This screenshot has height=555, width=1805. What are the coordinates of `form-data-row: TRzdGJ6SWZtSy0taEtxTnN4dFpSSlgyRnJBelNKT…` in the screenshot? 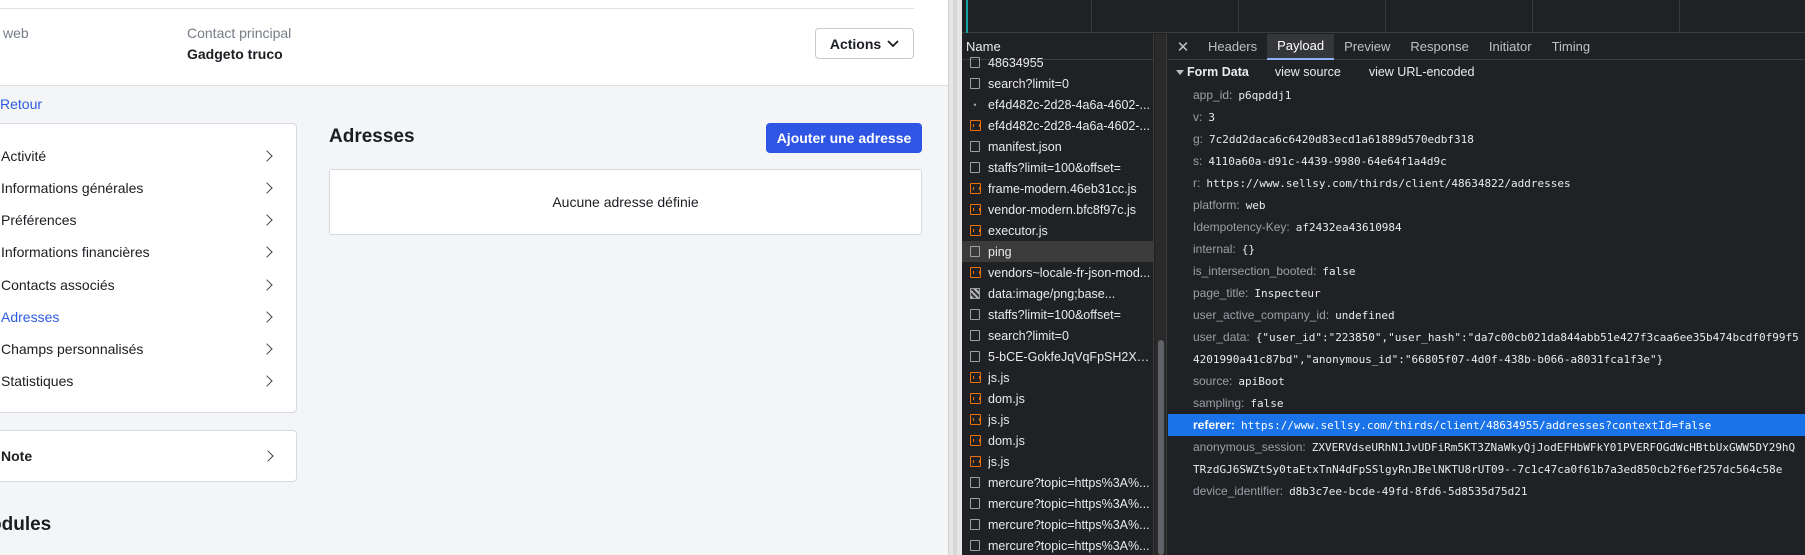 It's located at (1486, 469).